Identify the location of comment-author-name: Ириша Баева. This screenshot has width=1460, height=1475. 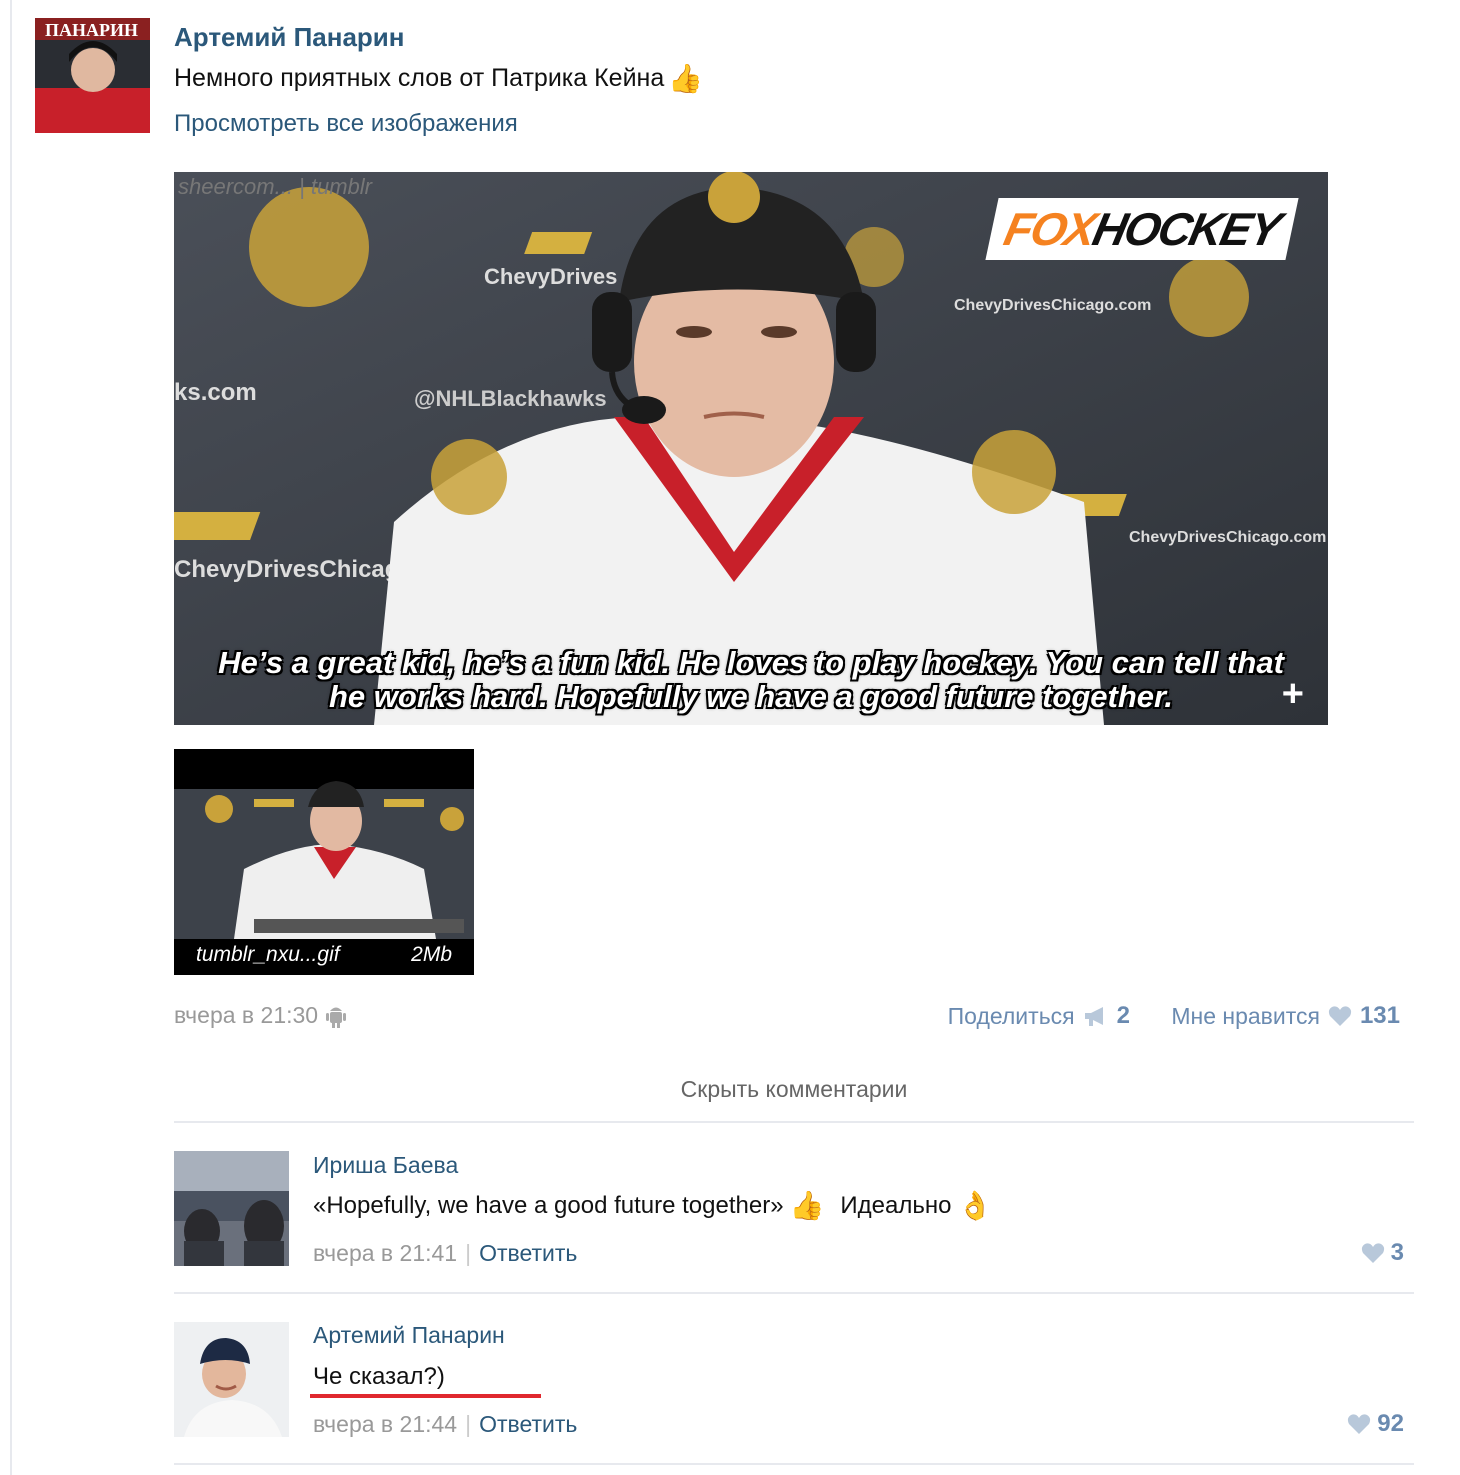
(385, 1165).